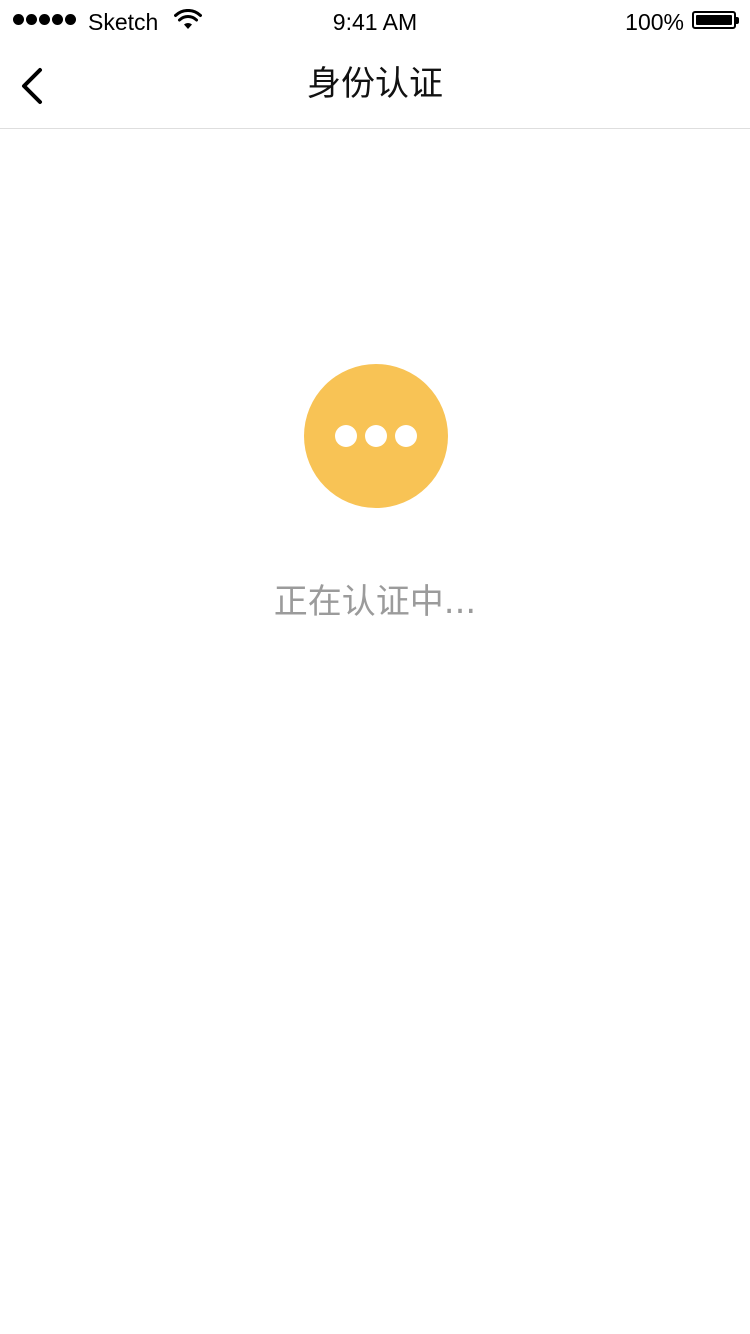 The height and width of the screenshot is (1334, 750). I want to click on ellipsis-circle-icon, so click(376, 436).